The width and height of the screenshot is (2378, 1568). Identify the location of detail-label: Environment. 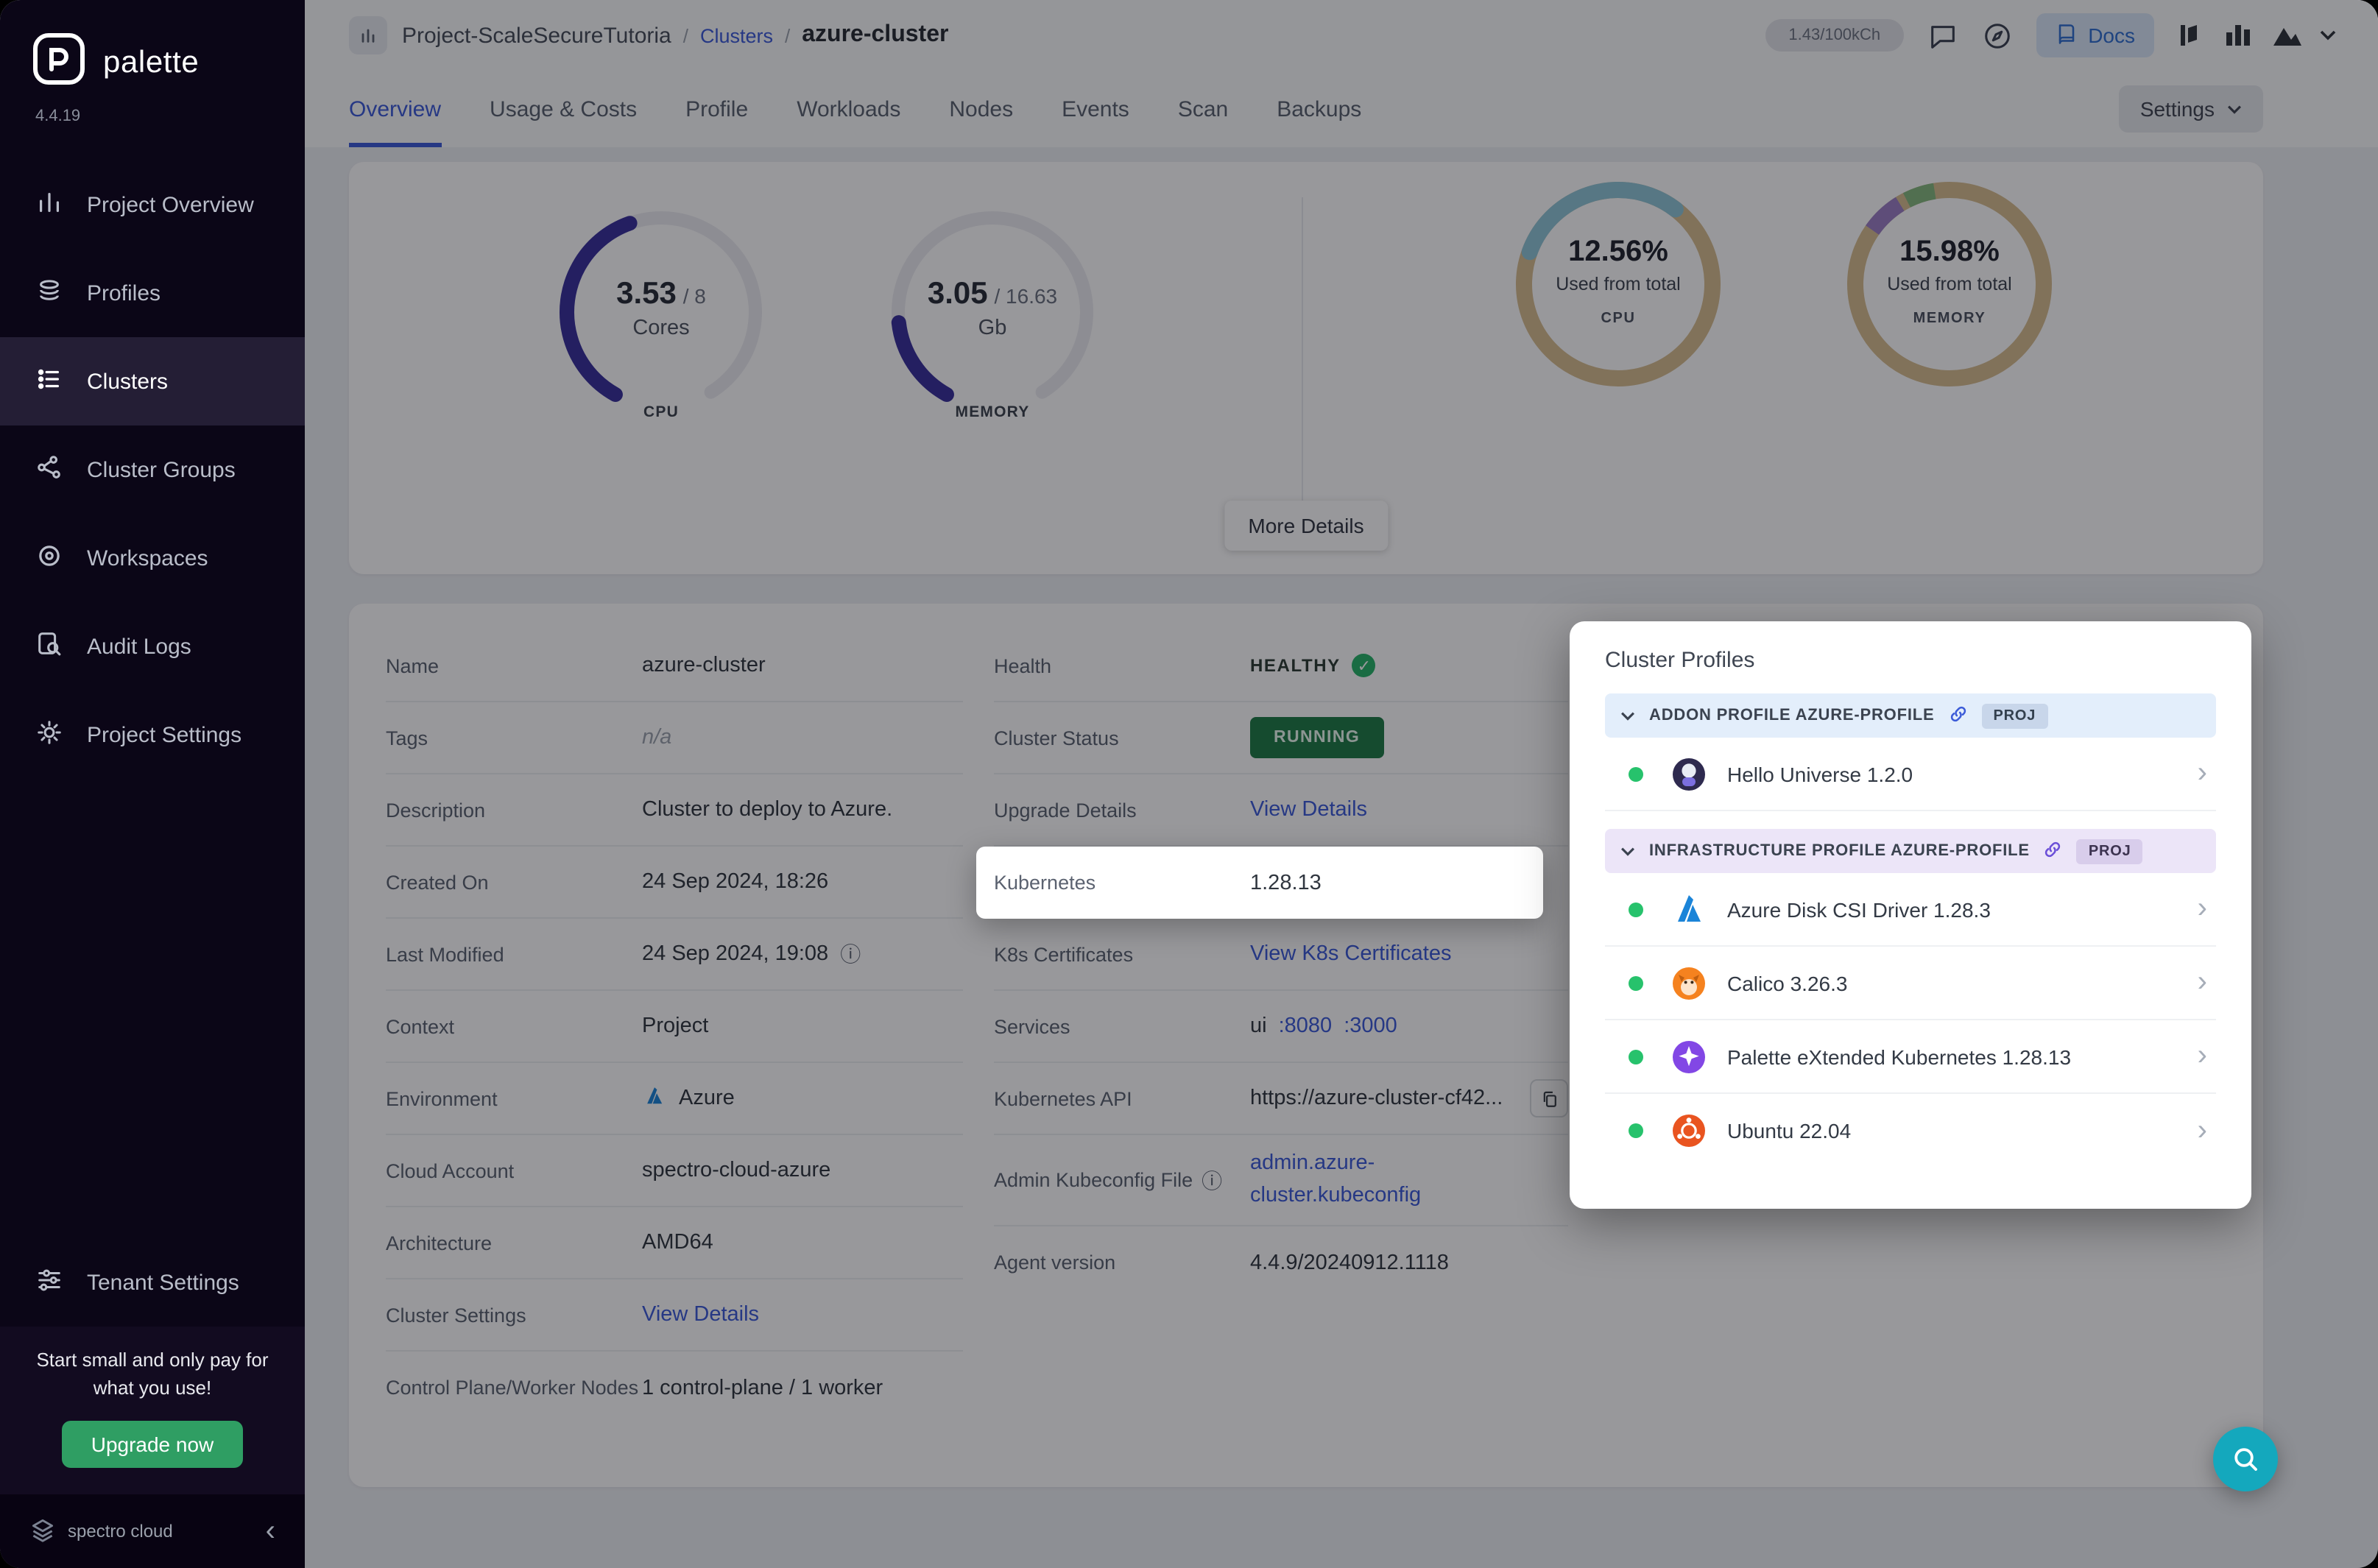
(442, 1098).